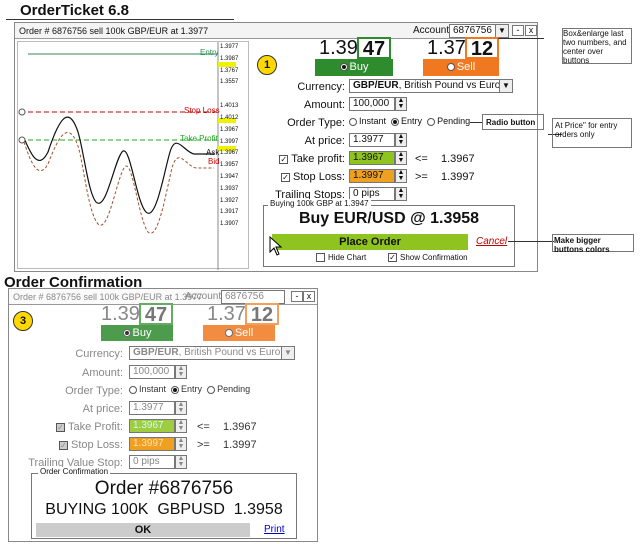 The height and width of the screenshot is (544, 640). Describe the element at coordinates (319, 203) in the screenshot. I see `group-legend: Buying 100k GBP at 1.3947` at that location.